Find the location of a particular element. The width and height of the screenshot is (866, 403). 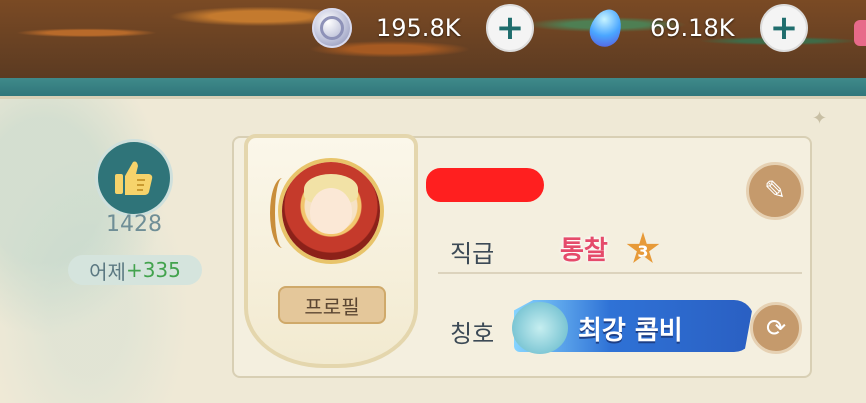

yesterday-label: 어제 is located at coordinates (107, 271).